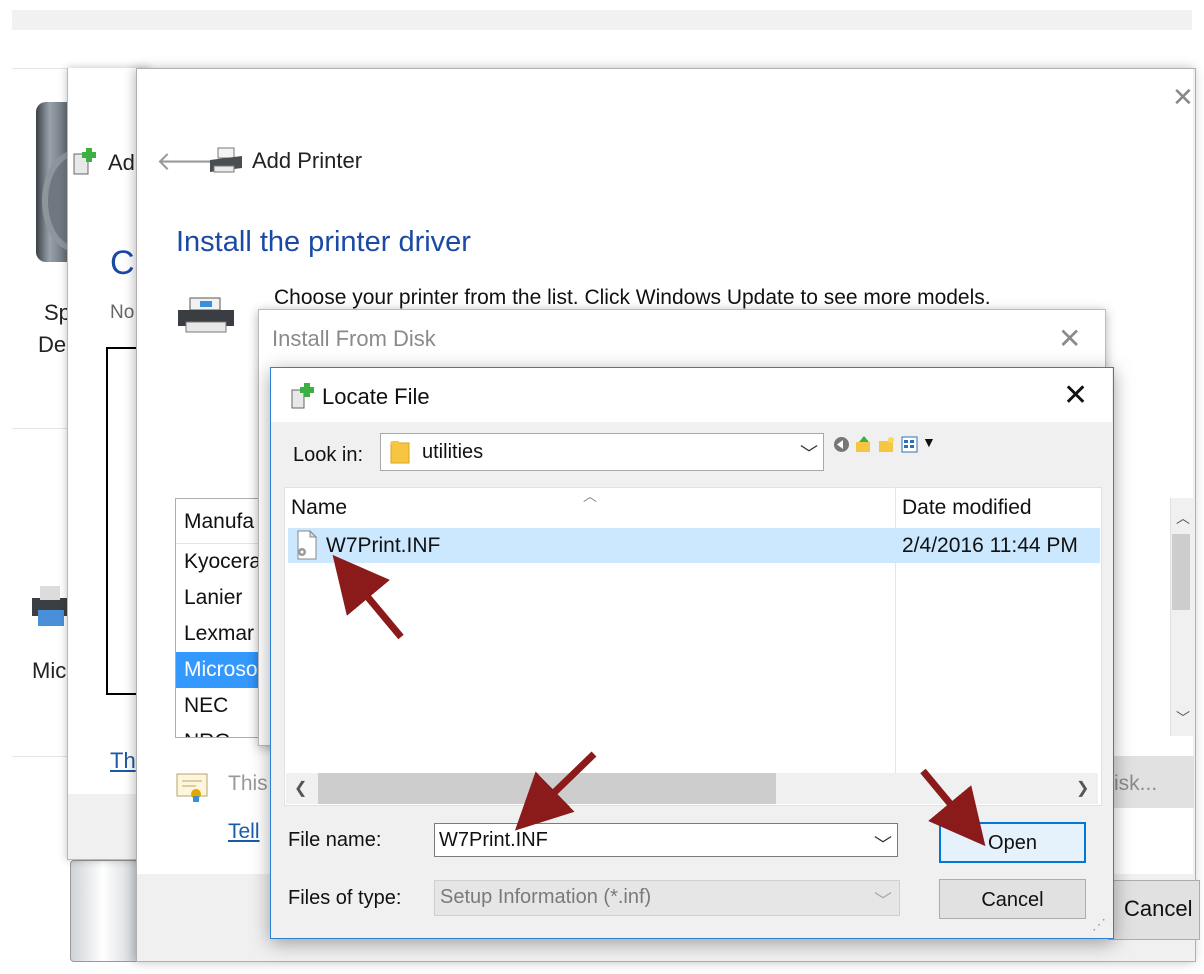  I want to click on caret-down-icon: ▼, so click(929, 442).